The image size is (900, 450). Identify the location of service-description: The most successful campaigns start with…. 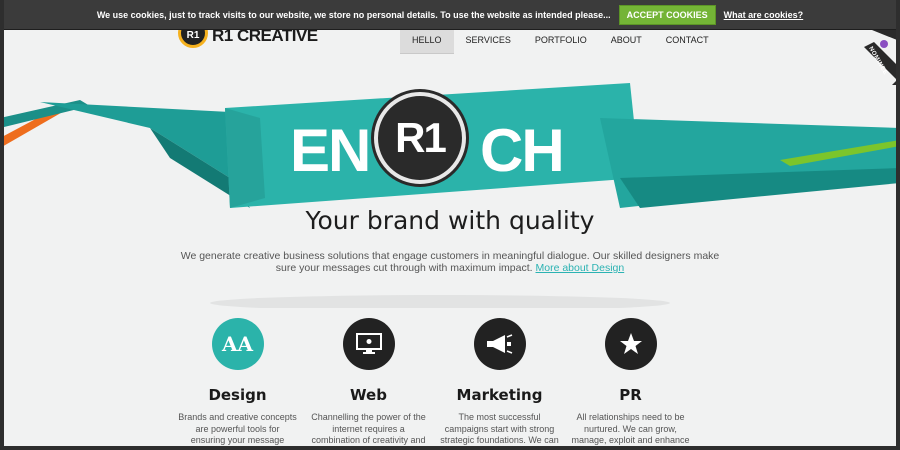
(499, 431).